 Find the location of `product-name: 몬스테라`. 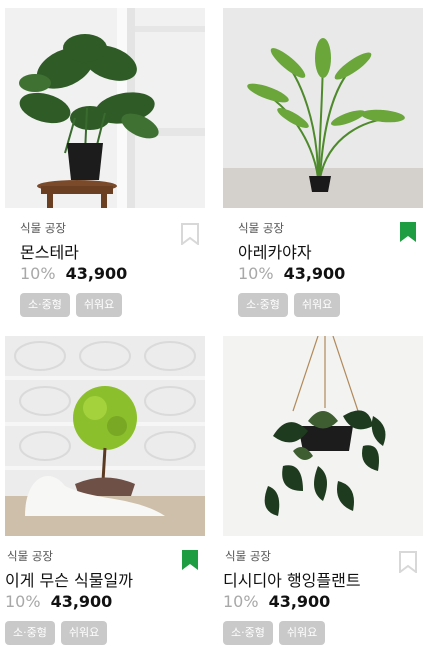

product-name: 몬스테라 is located at coordinates (49, 251).